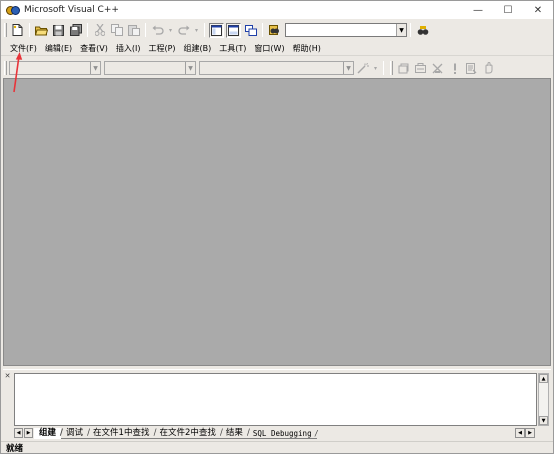 The image size is (554, 454). What do you see at coordinates (543, 399) in the screenshot?
I see `vertical-scrollbar: ▲ ▼` at bounding box center [543, 399].